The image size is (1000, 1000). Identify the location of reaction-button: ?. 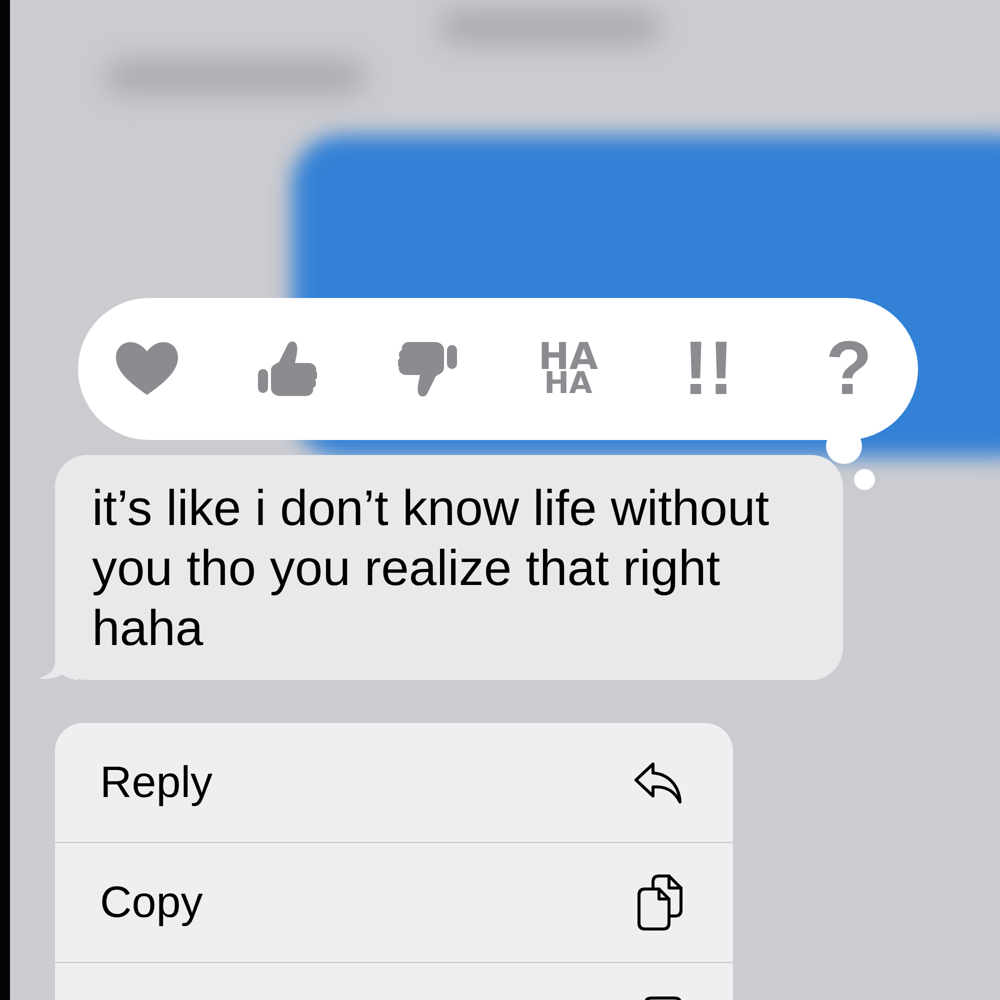
(848, 369).